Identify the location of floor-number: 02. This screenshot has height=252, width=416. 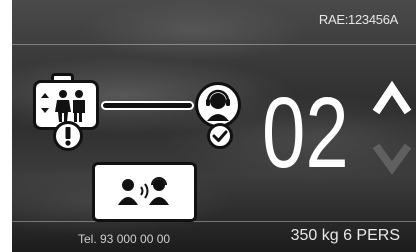
(305, 133).